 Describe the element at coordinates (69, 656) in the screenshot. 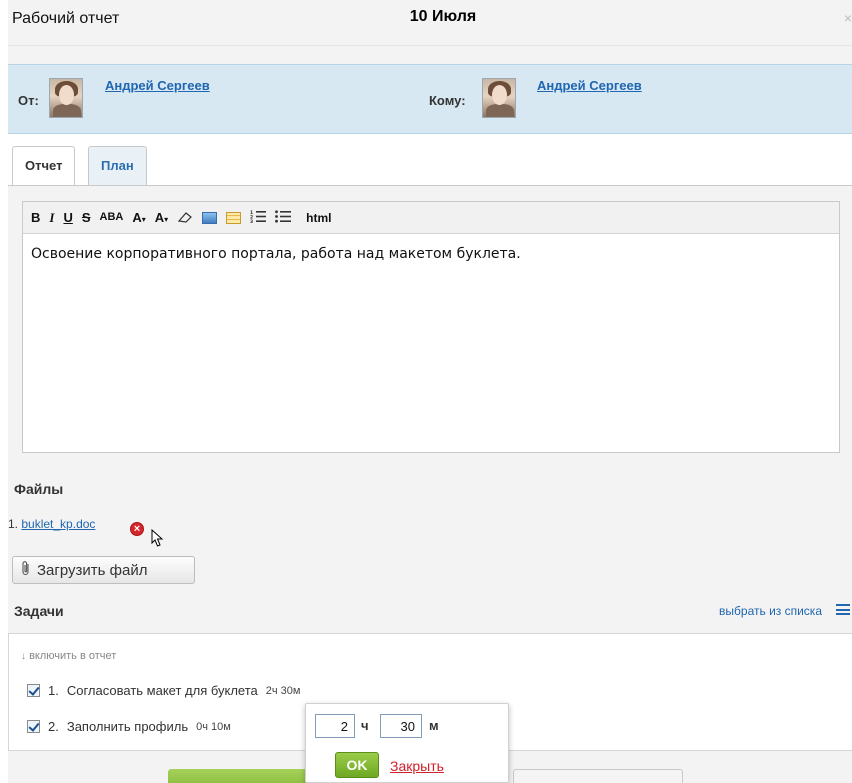

I see `include-in-report-label: ↓ включить в отчет` at that location.